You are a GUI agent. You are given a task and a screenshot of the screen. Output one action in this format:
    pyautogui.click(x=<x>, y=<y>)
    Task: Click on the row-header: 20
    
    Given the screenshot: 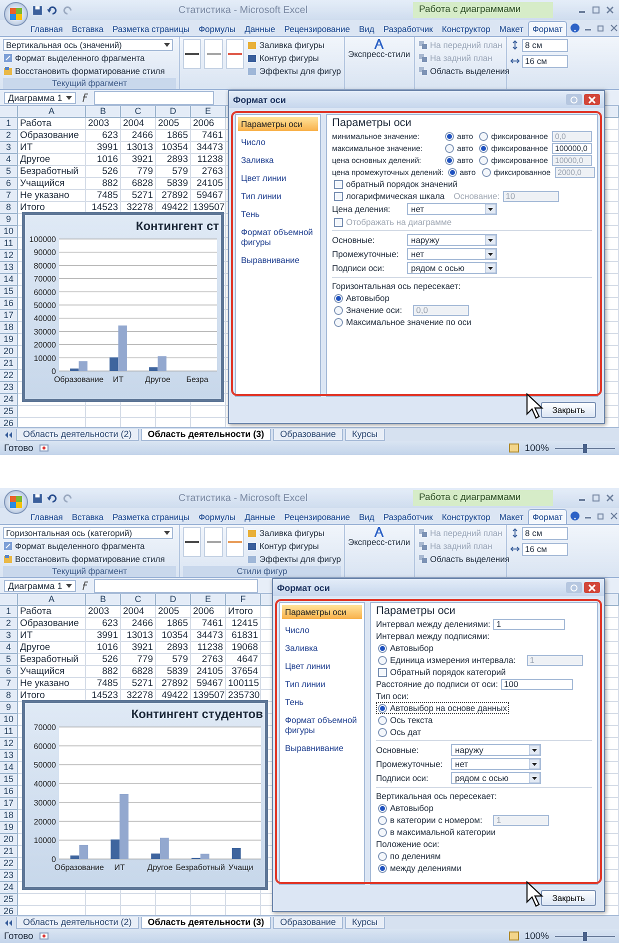 What is the action you would take?
    pyautogui.click(x=9, y=840)
    